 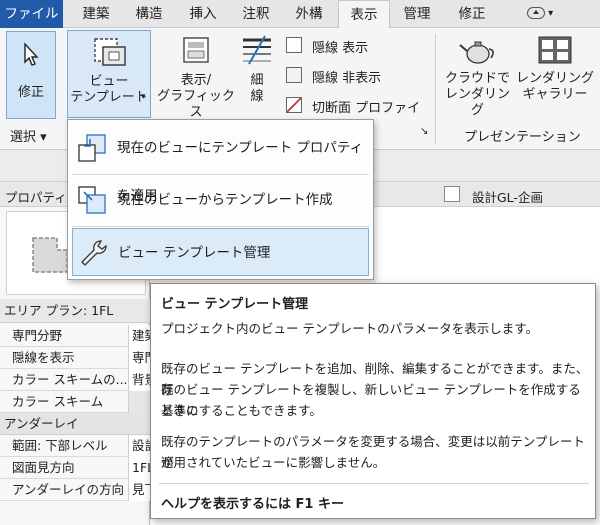 I want to click on prop-key: 範囲: 下部レベル, so click(x=60, y=445).